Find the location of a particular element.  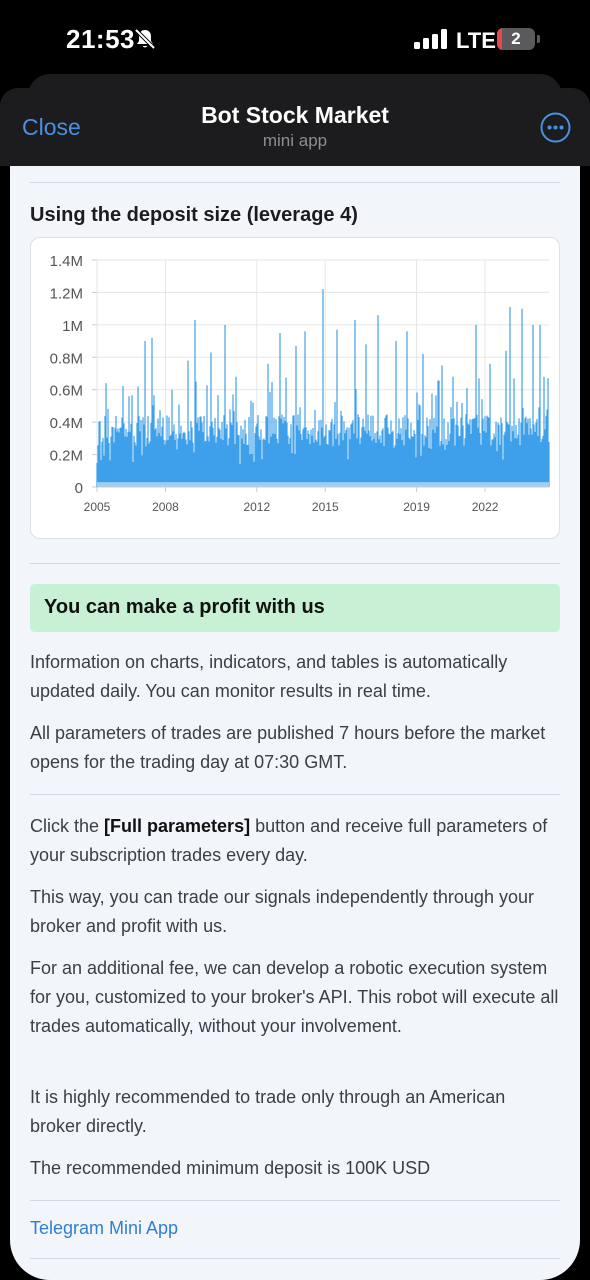

x-tick-label: 2008 is located at coordinates (165, 507).